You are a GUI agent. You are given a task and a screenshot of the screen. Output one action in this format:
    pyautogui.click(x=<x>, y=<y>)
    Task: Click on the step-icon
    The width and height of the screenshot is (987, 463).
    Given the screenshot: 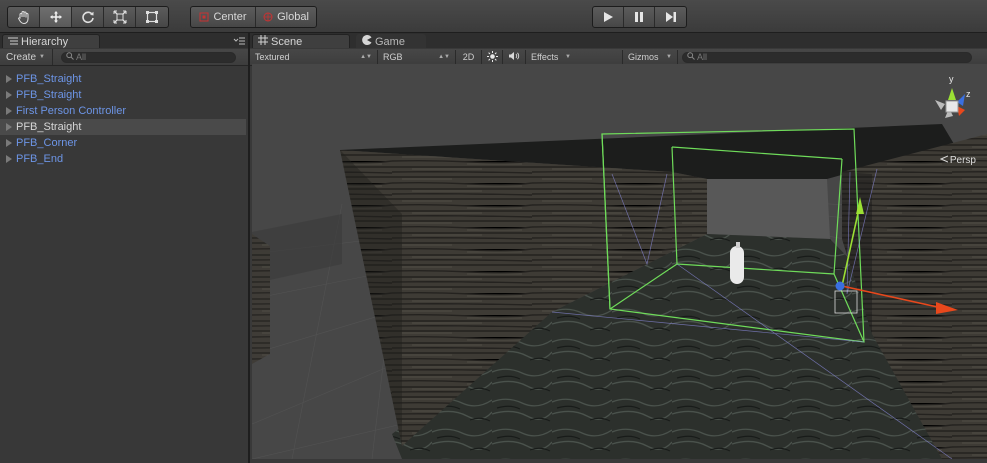 What is the action you would take?
    pyautogui.click(x=671, y=17)
    